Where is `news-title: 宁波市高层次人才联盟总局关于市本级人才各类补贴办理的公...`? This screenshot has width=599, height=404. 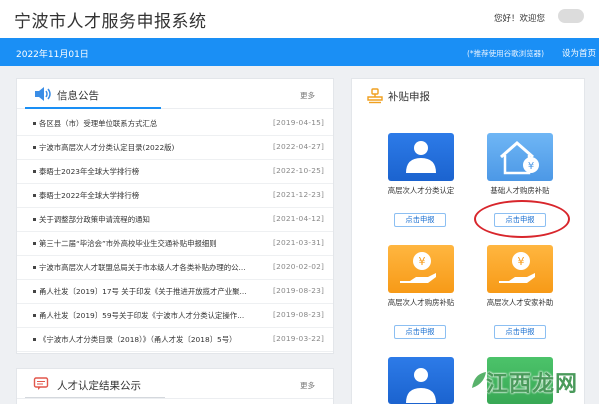 news-title: 宁波市高层次人才联盟总局关于市本级人才各类补贴办理的公... is located at coordinates (155, 267).